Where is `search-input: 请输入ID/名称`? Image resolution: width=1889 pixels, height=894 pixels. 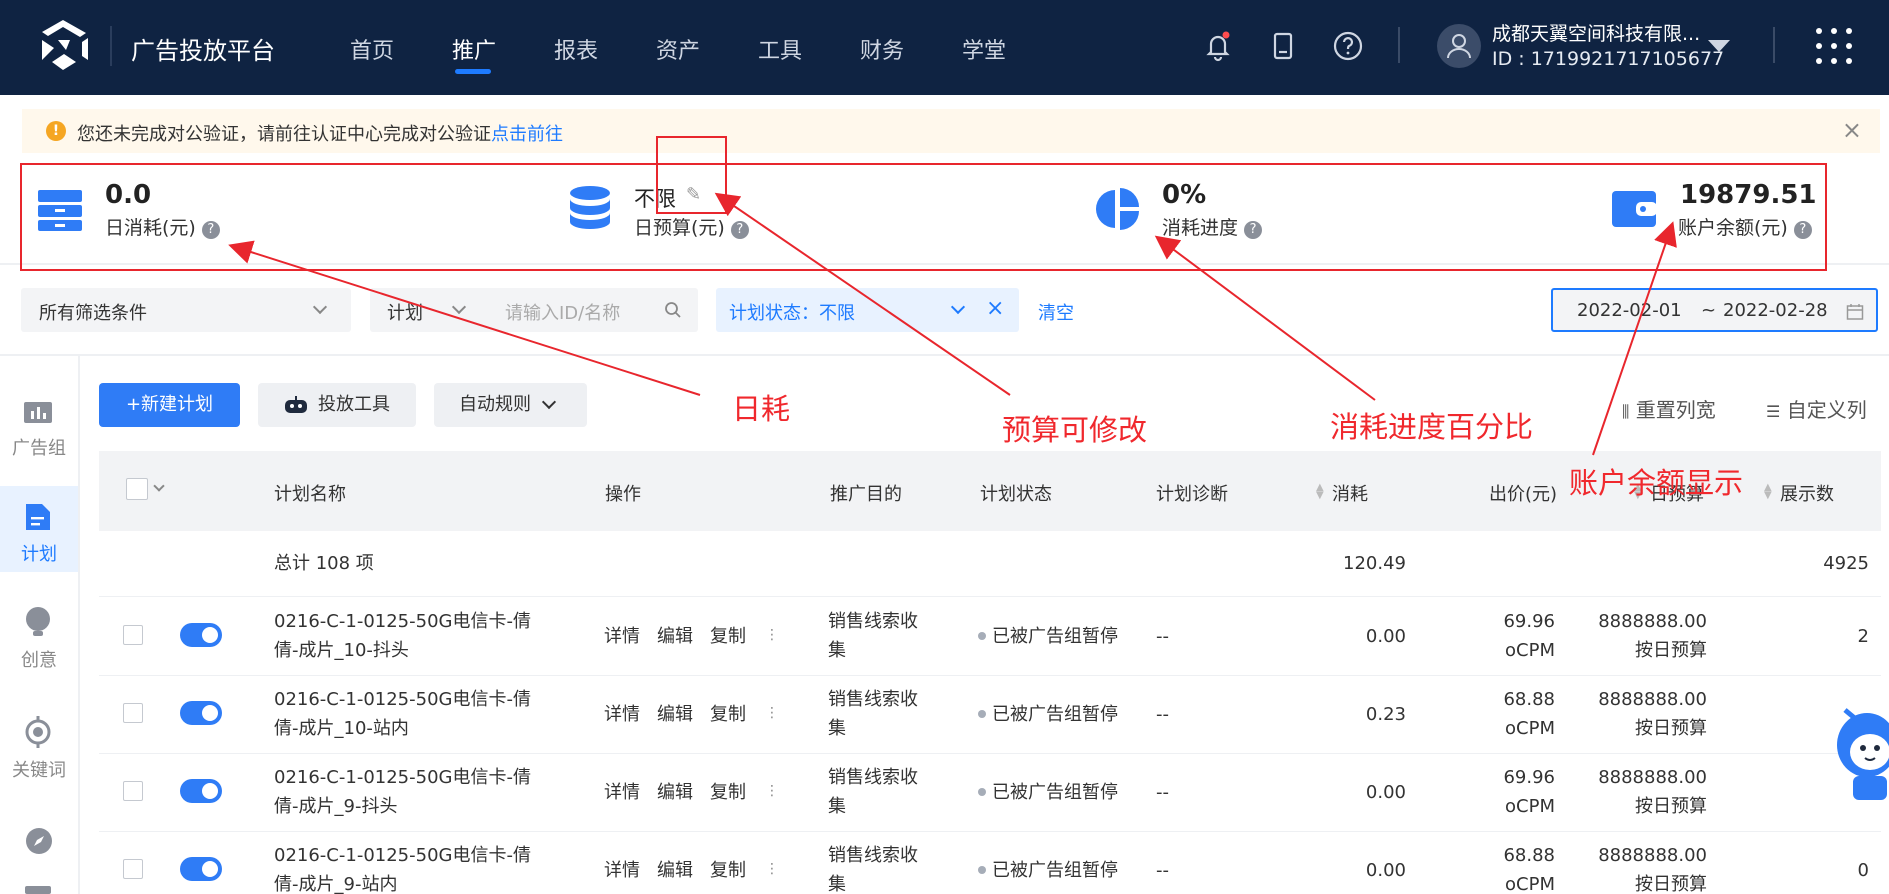 search-input: 请输入ID/名称 is located at coordinates (562, 312).